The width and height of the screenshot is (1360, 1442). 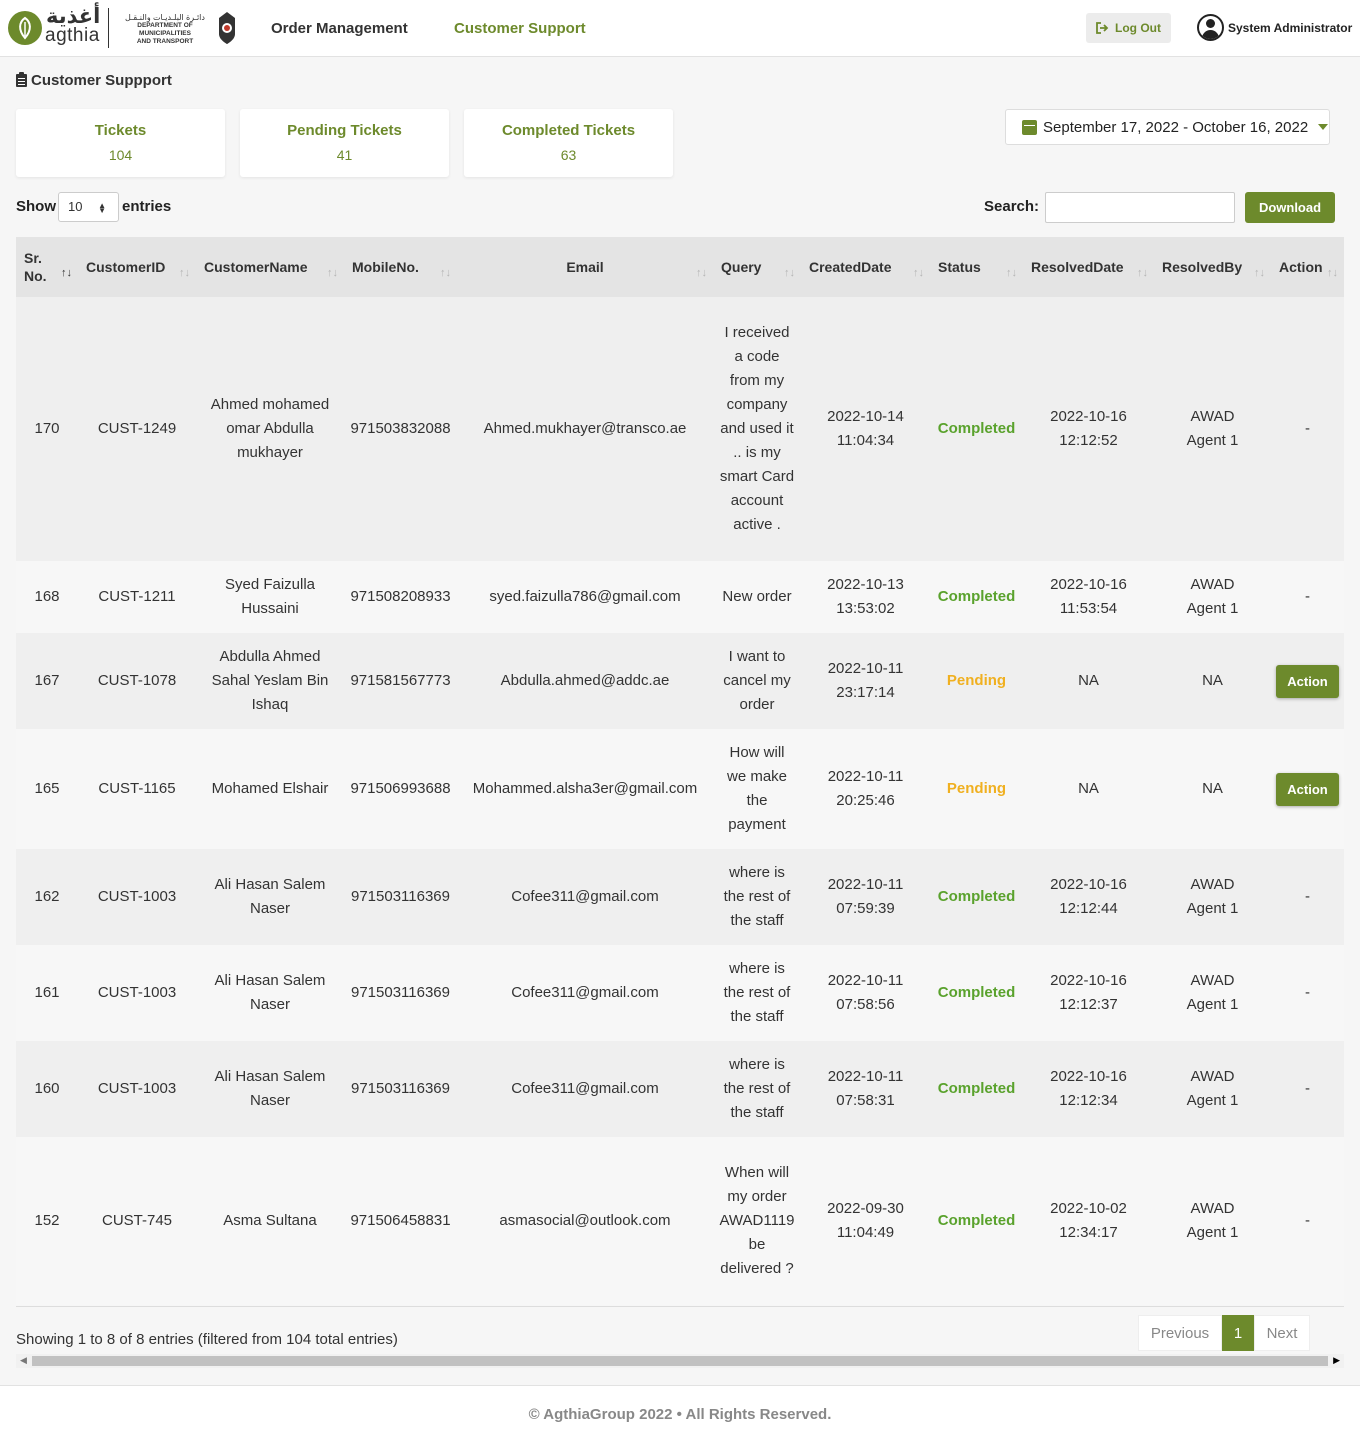 What do you see at coordinates (47, 429) in the screenshot?
I see `cell-sr-no: 170` at bounding box center [47, 429].